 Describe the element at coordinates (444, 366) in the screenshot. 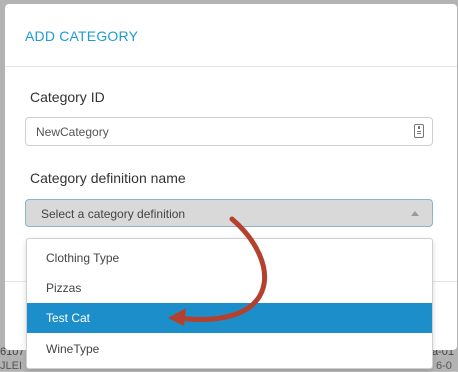

I see `background-text-right-2: 6-0` at that location.